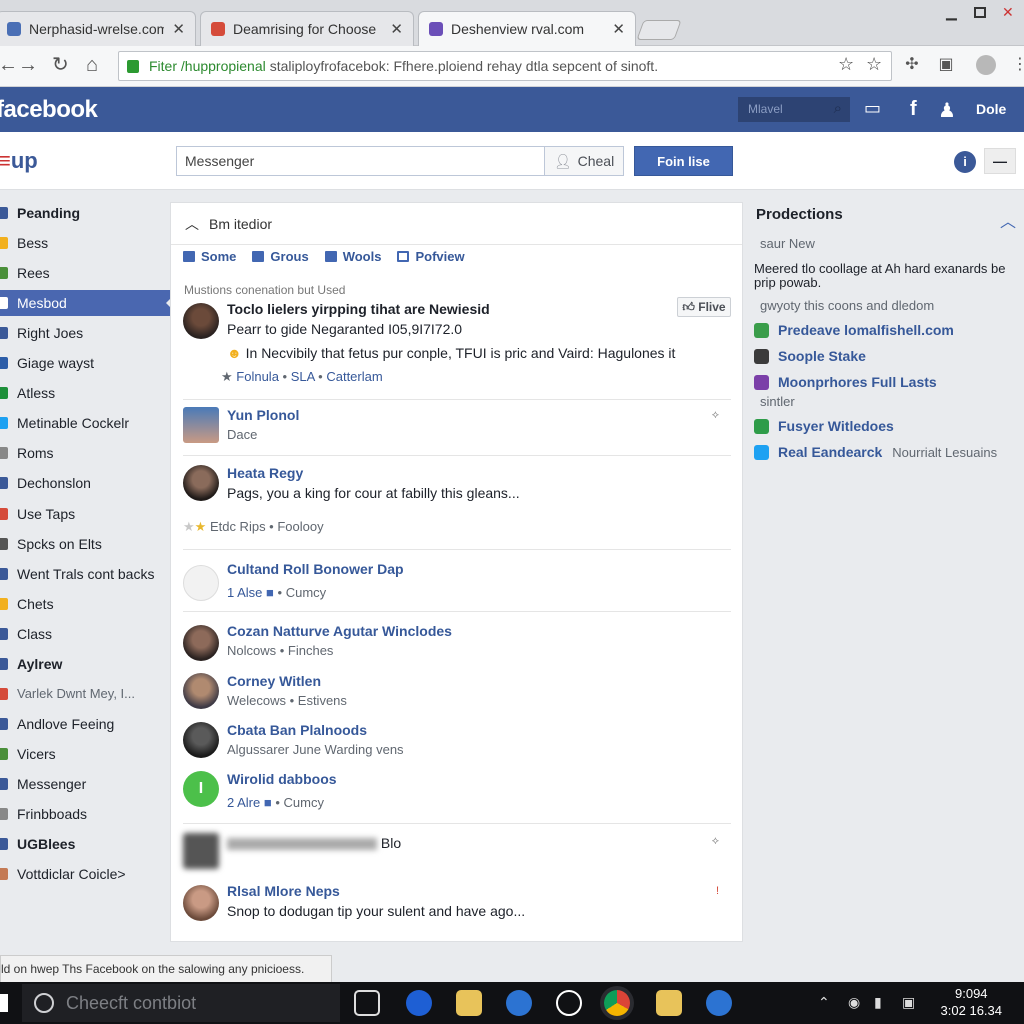 The height and width of the screenshot is (1024, 1024). I want to click on tray-network-icon: ▣, so click(908, 1002).